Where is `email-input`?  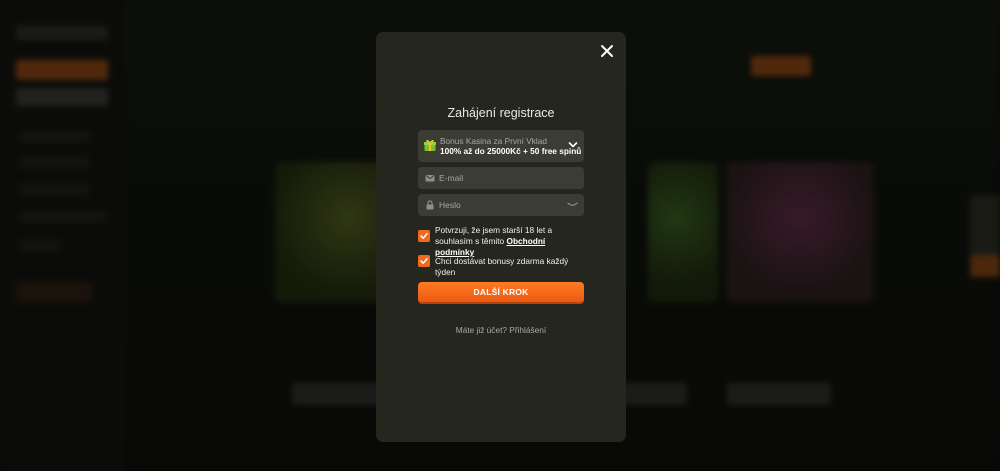 email-input is located at coordinates (504, 178).